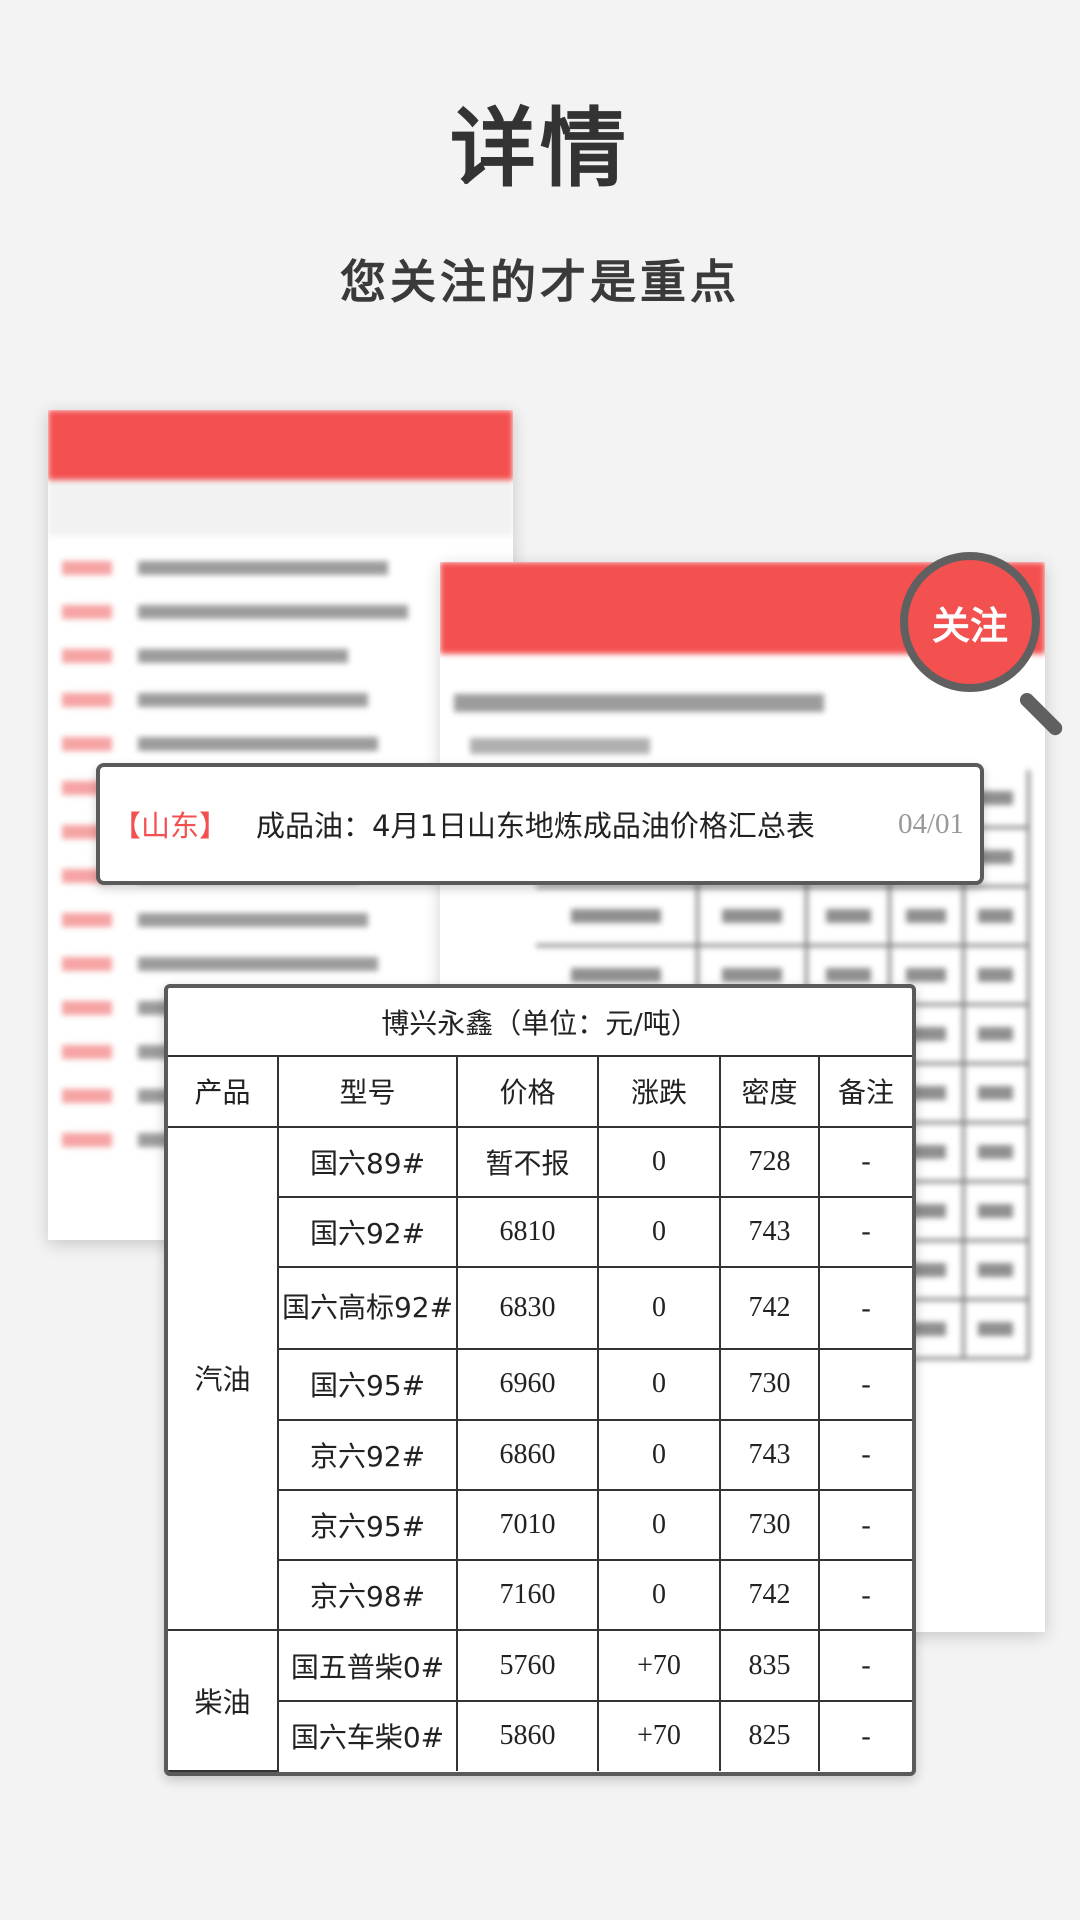 Image resolution: width=1080 pixels, height=1920 pixels. Describe the element at coordinates (769, 1091) in the screenshot. I see `header-density: 密度` at that location.